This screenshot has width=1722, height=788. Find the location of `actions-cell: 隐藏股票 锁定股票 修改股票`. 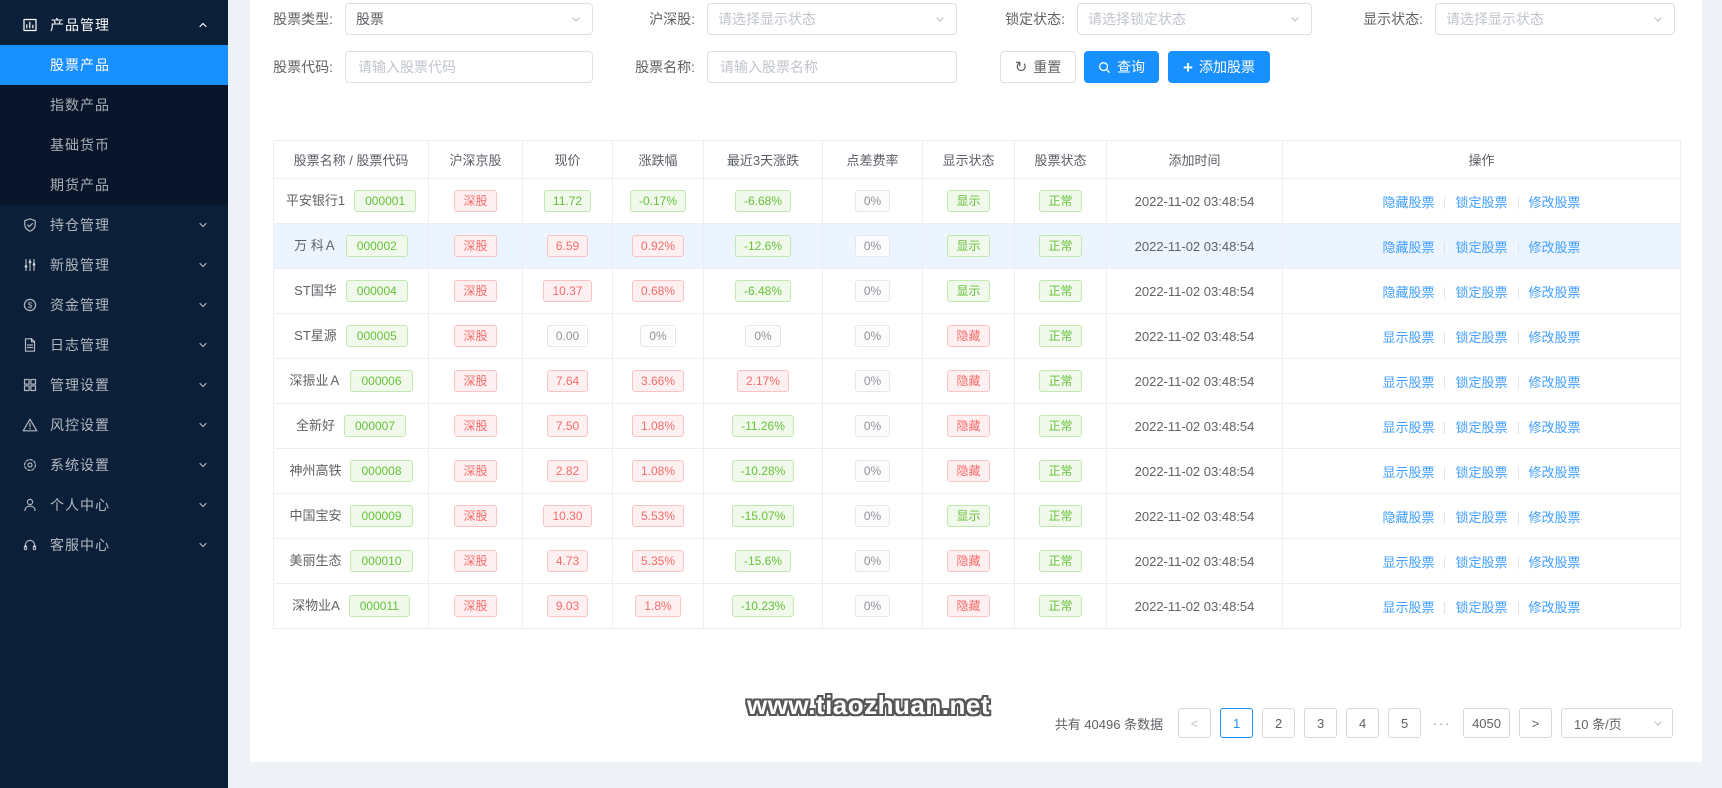

actions-cell: 隐藏股票 锁定股票 修改股票 is located at coordinates (1481, 201).